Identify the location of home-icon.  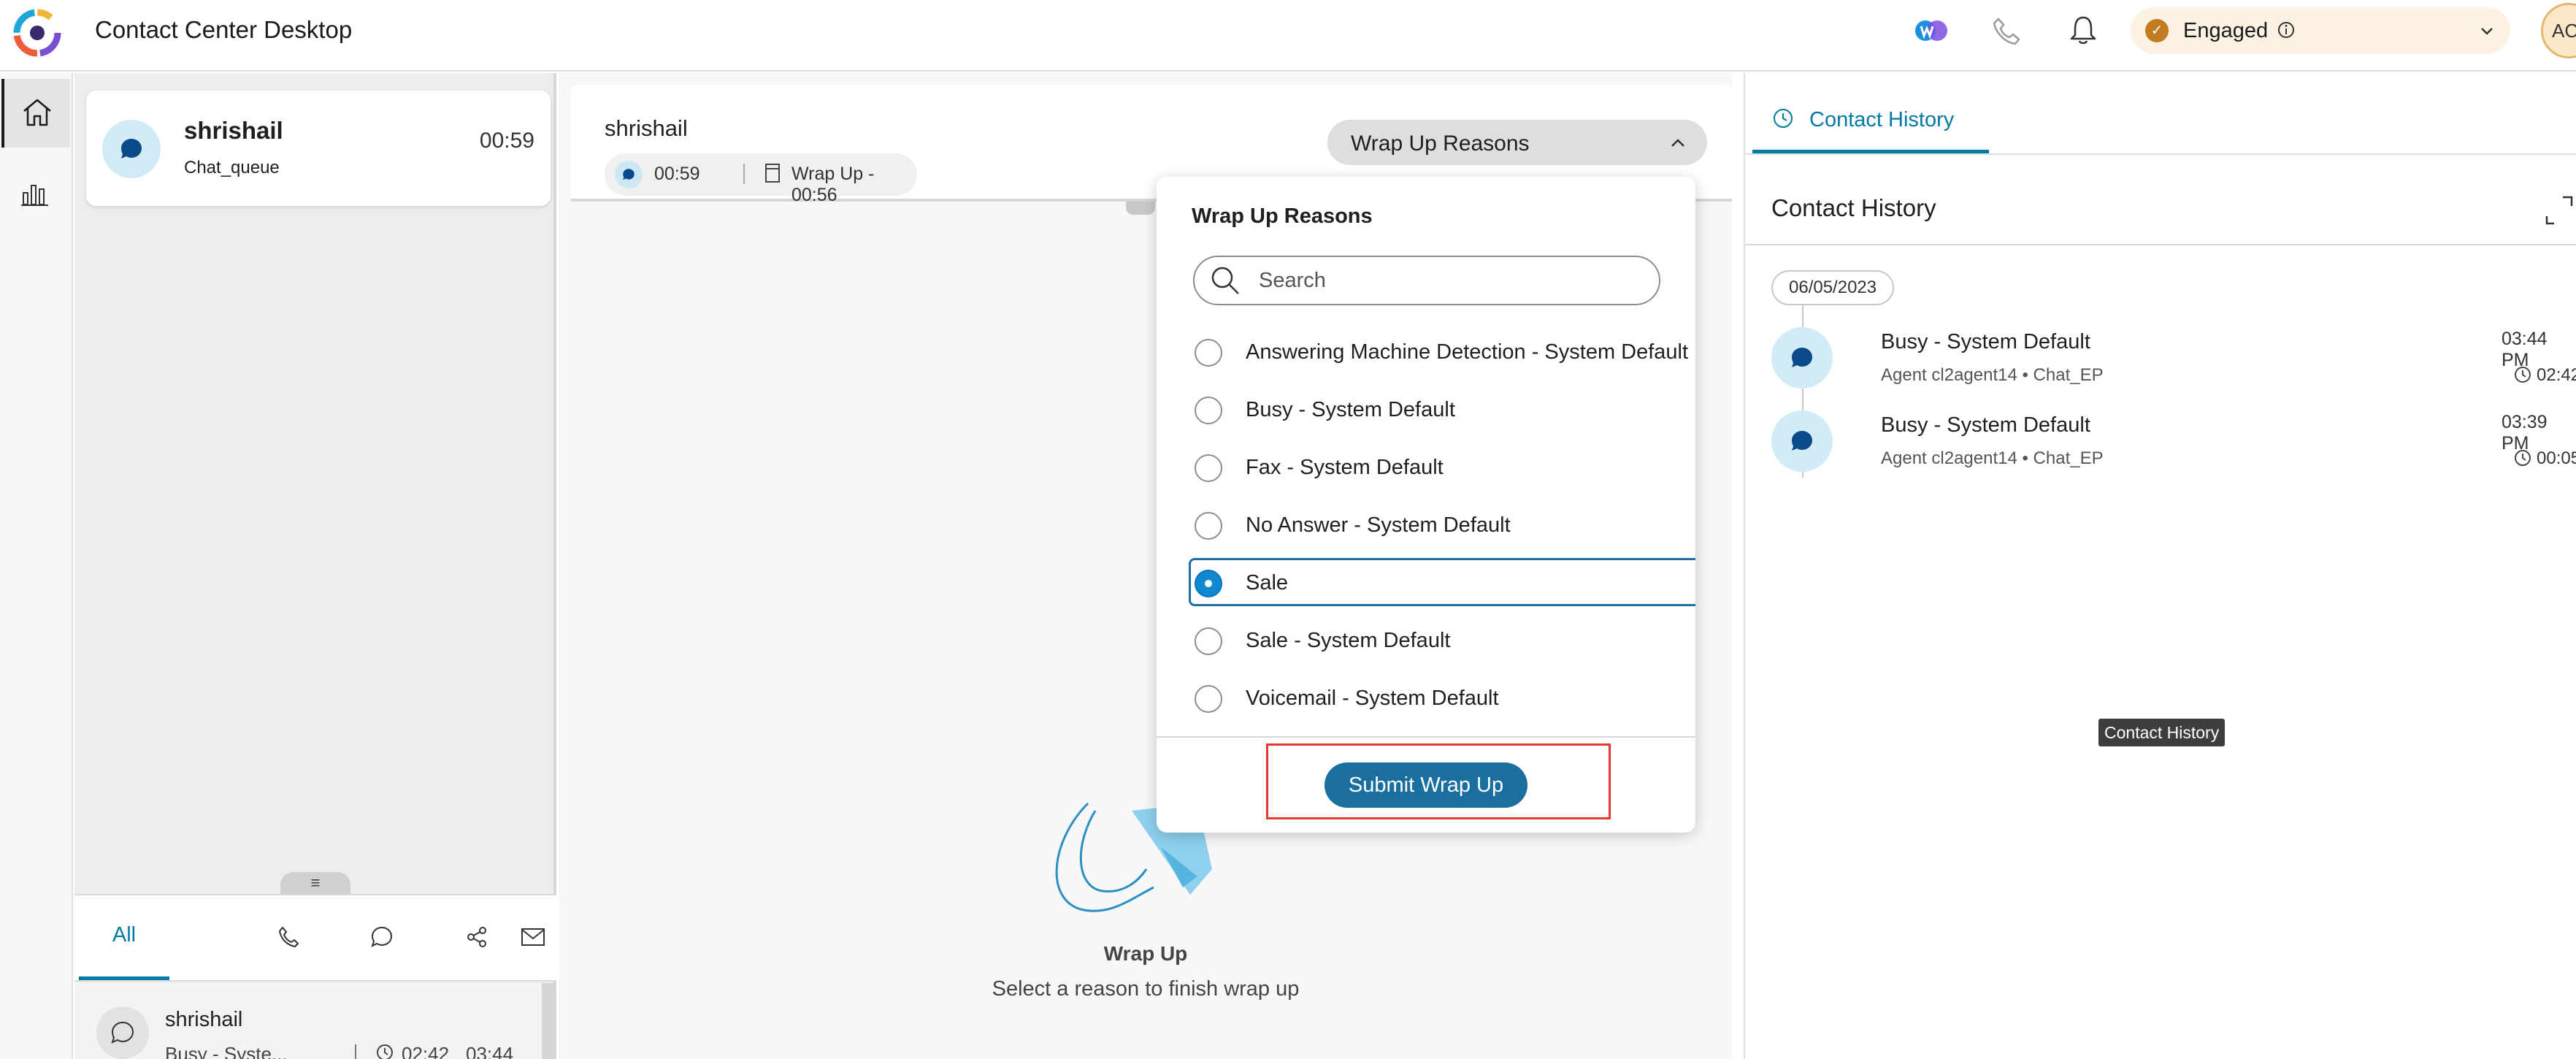
(37, 112).